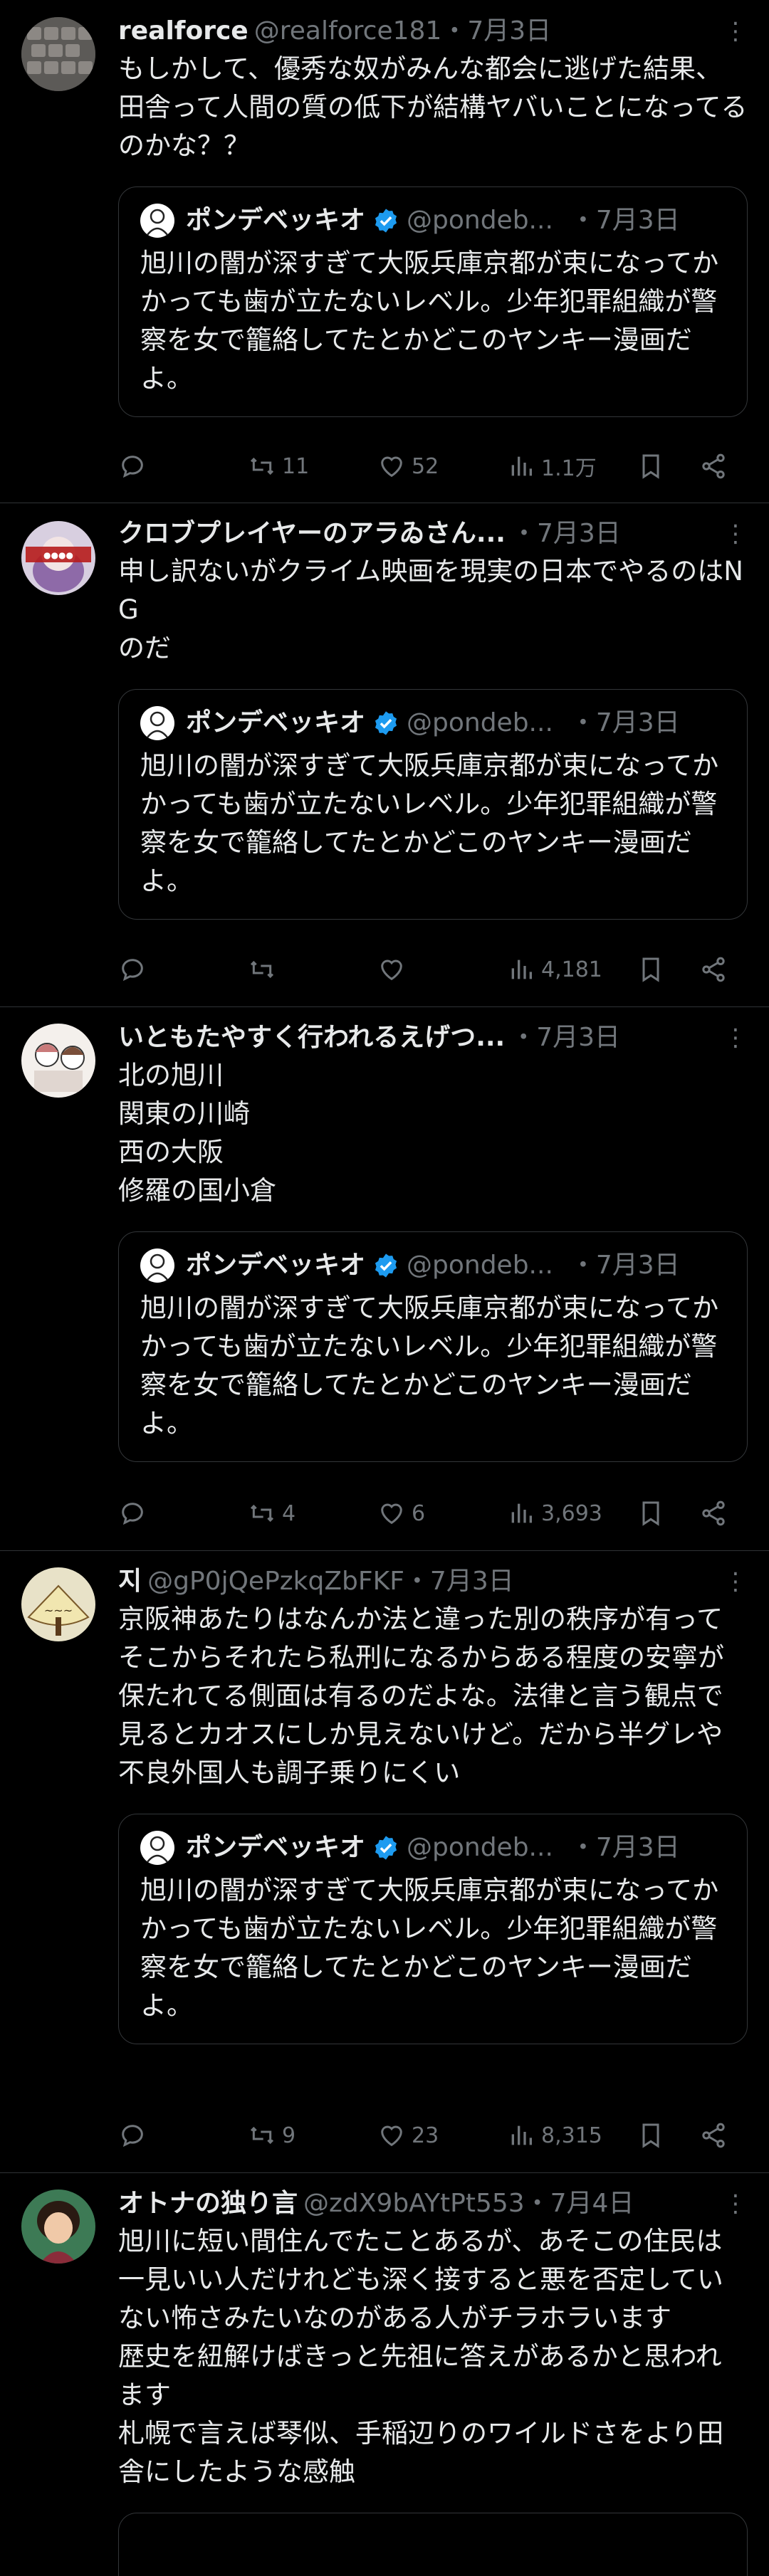  I want to click on like-count: 6, so click(419, 1513).